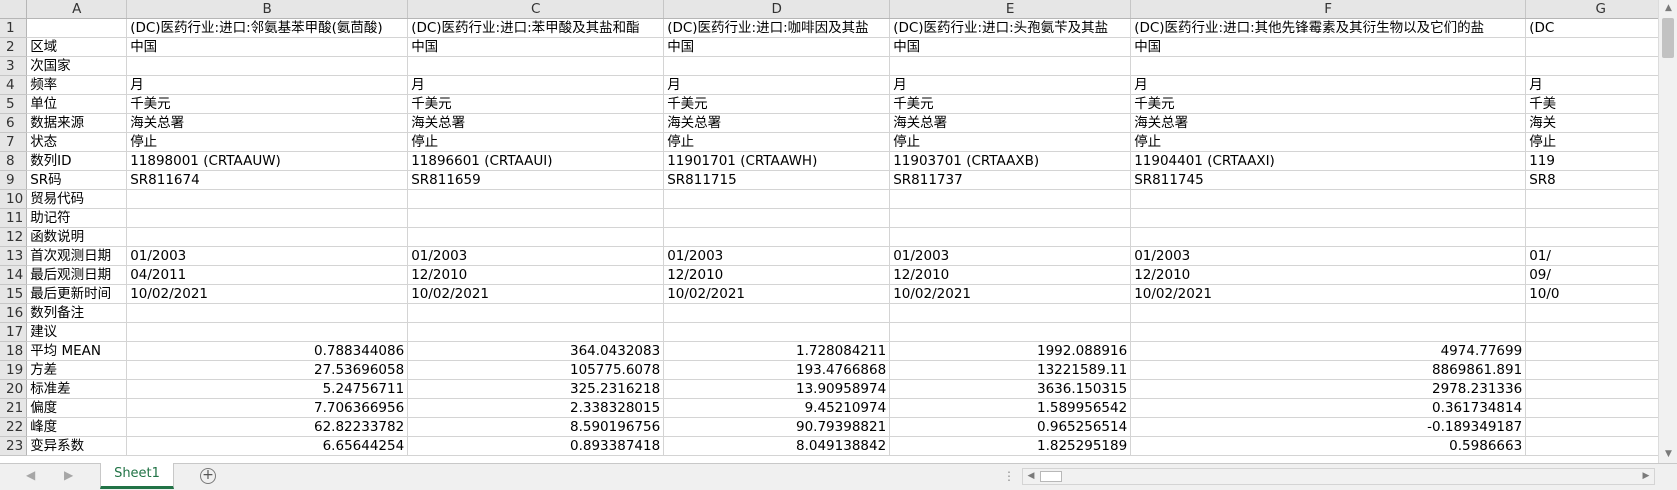 The width and height of the screenshot is (1677, 490). What do you see at coordinates (1328, 123) in the screenshot?
I see `cell-f6: 海关总署` at bounding box center [1328, 123].